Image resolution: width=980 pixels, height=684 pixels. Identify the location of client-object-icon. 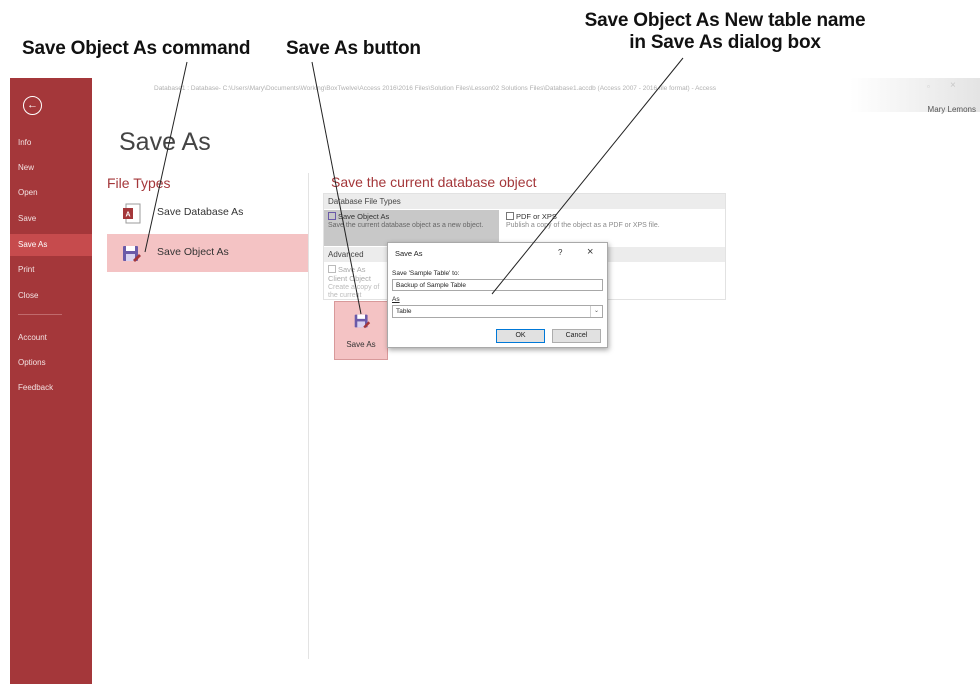
(332, 269).